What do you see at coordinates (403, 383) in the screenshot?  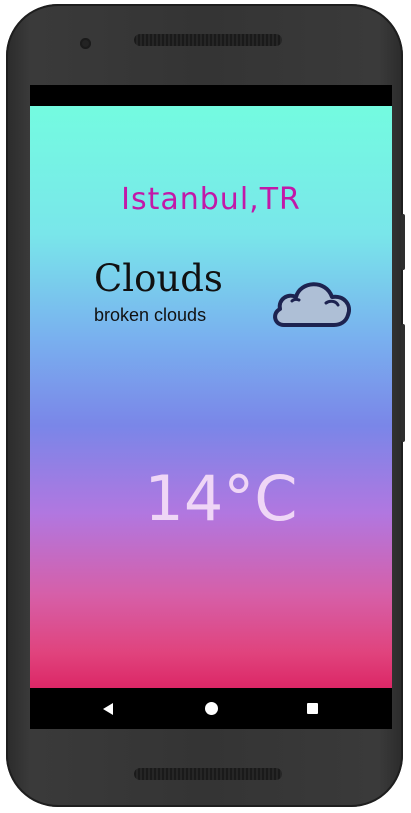 I see `volume-button` at bounding box center [403, 383].